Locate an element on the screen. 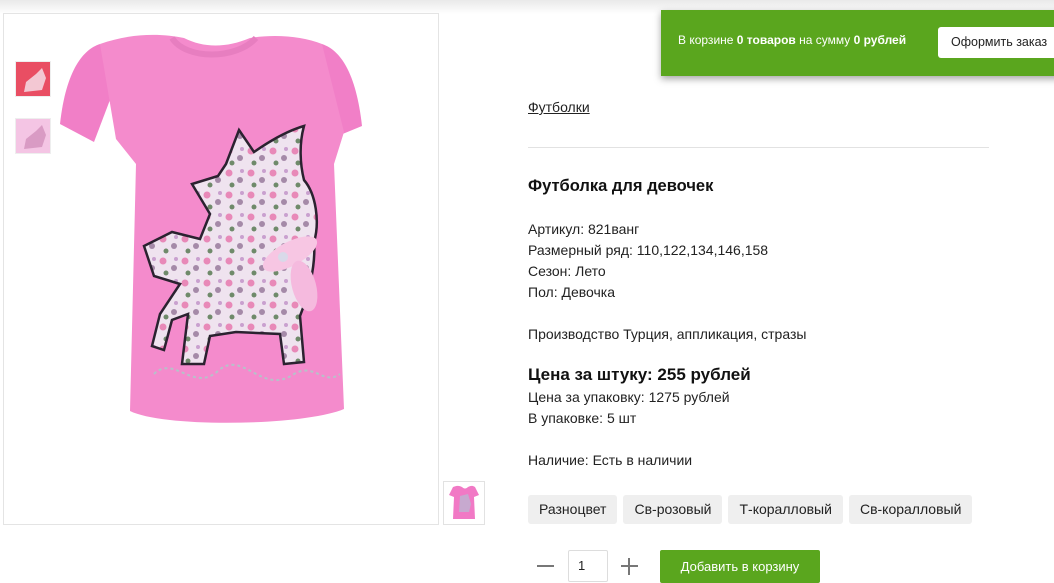 The height and width of the screenshot is (583, 1054). product-description: Производство Турция, аппликация, стразы is located at coordinates (667, 334).